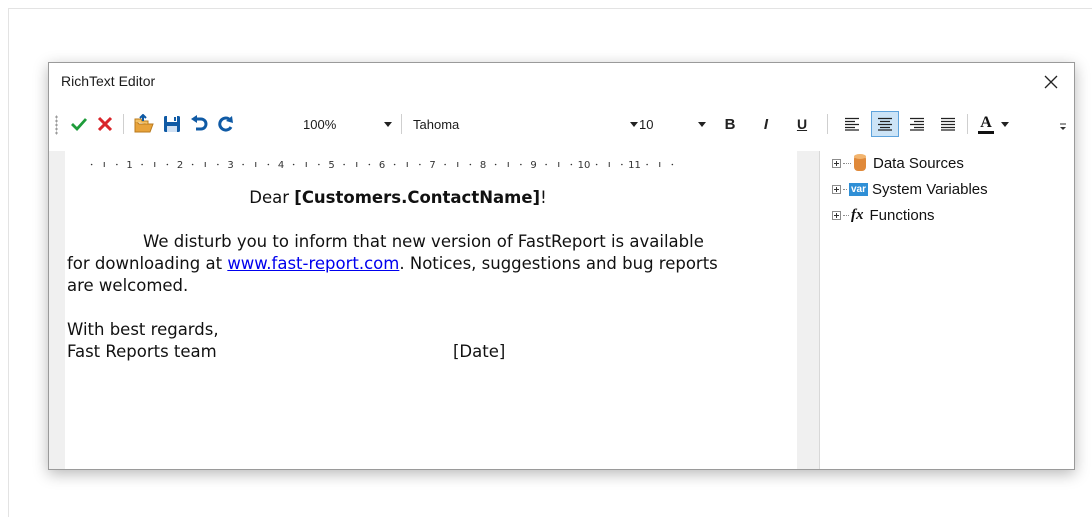 The height and width of the screenshot is (517, 1092). I want to click on cancel-button, so click(105, 124).